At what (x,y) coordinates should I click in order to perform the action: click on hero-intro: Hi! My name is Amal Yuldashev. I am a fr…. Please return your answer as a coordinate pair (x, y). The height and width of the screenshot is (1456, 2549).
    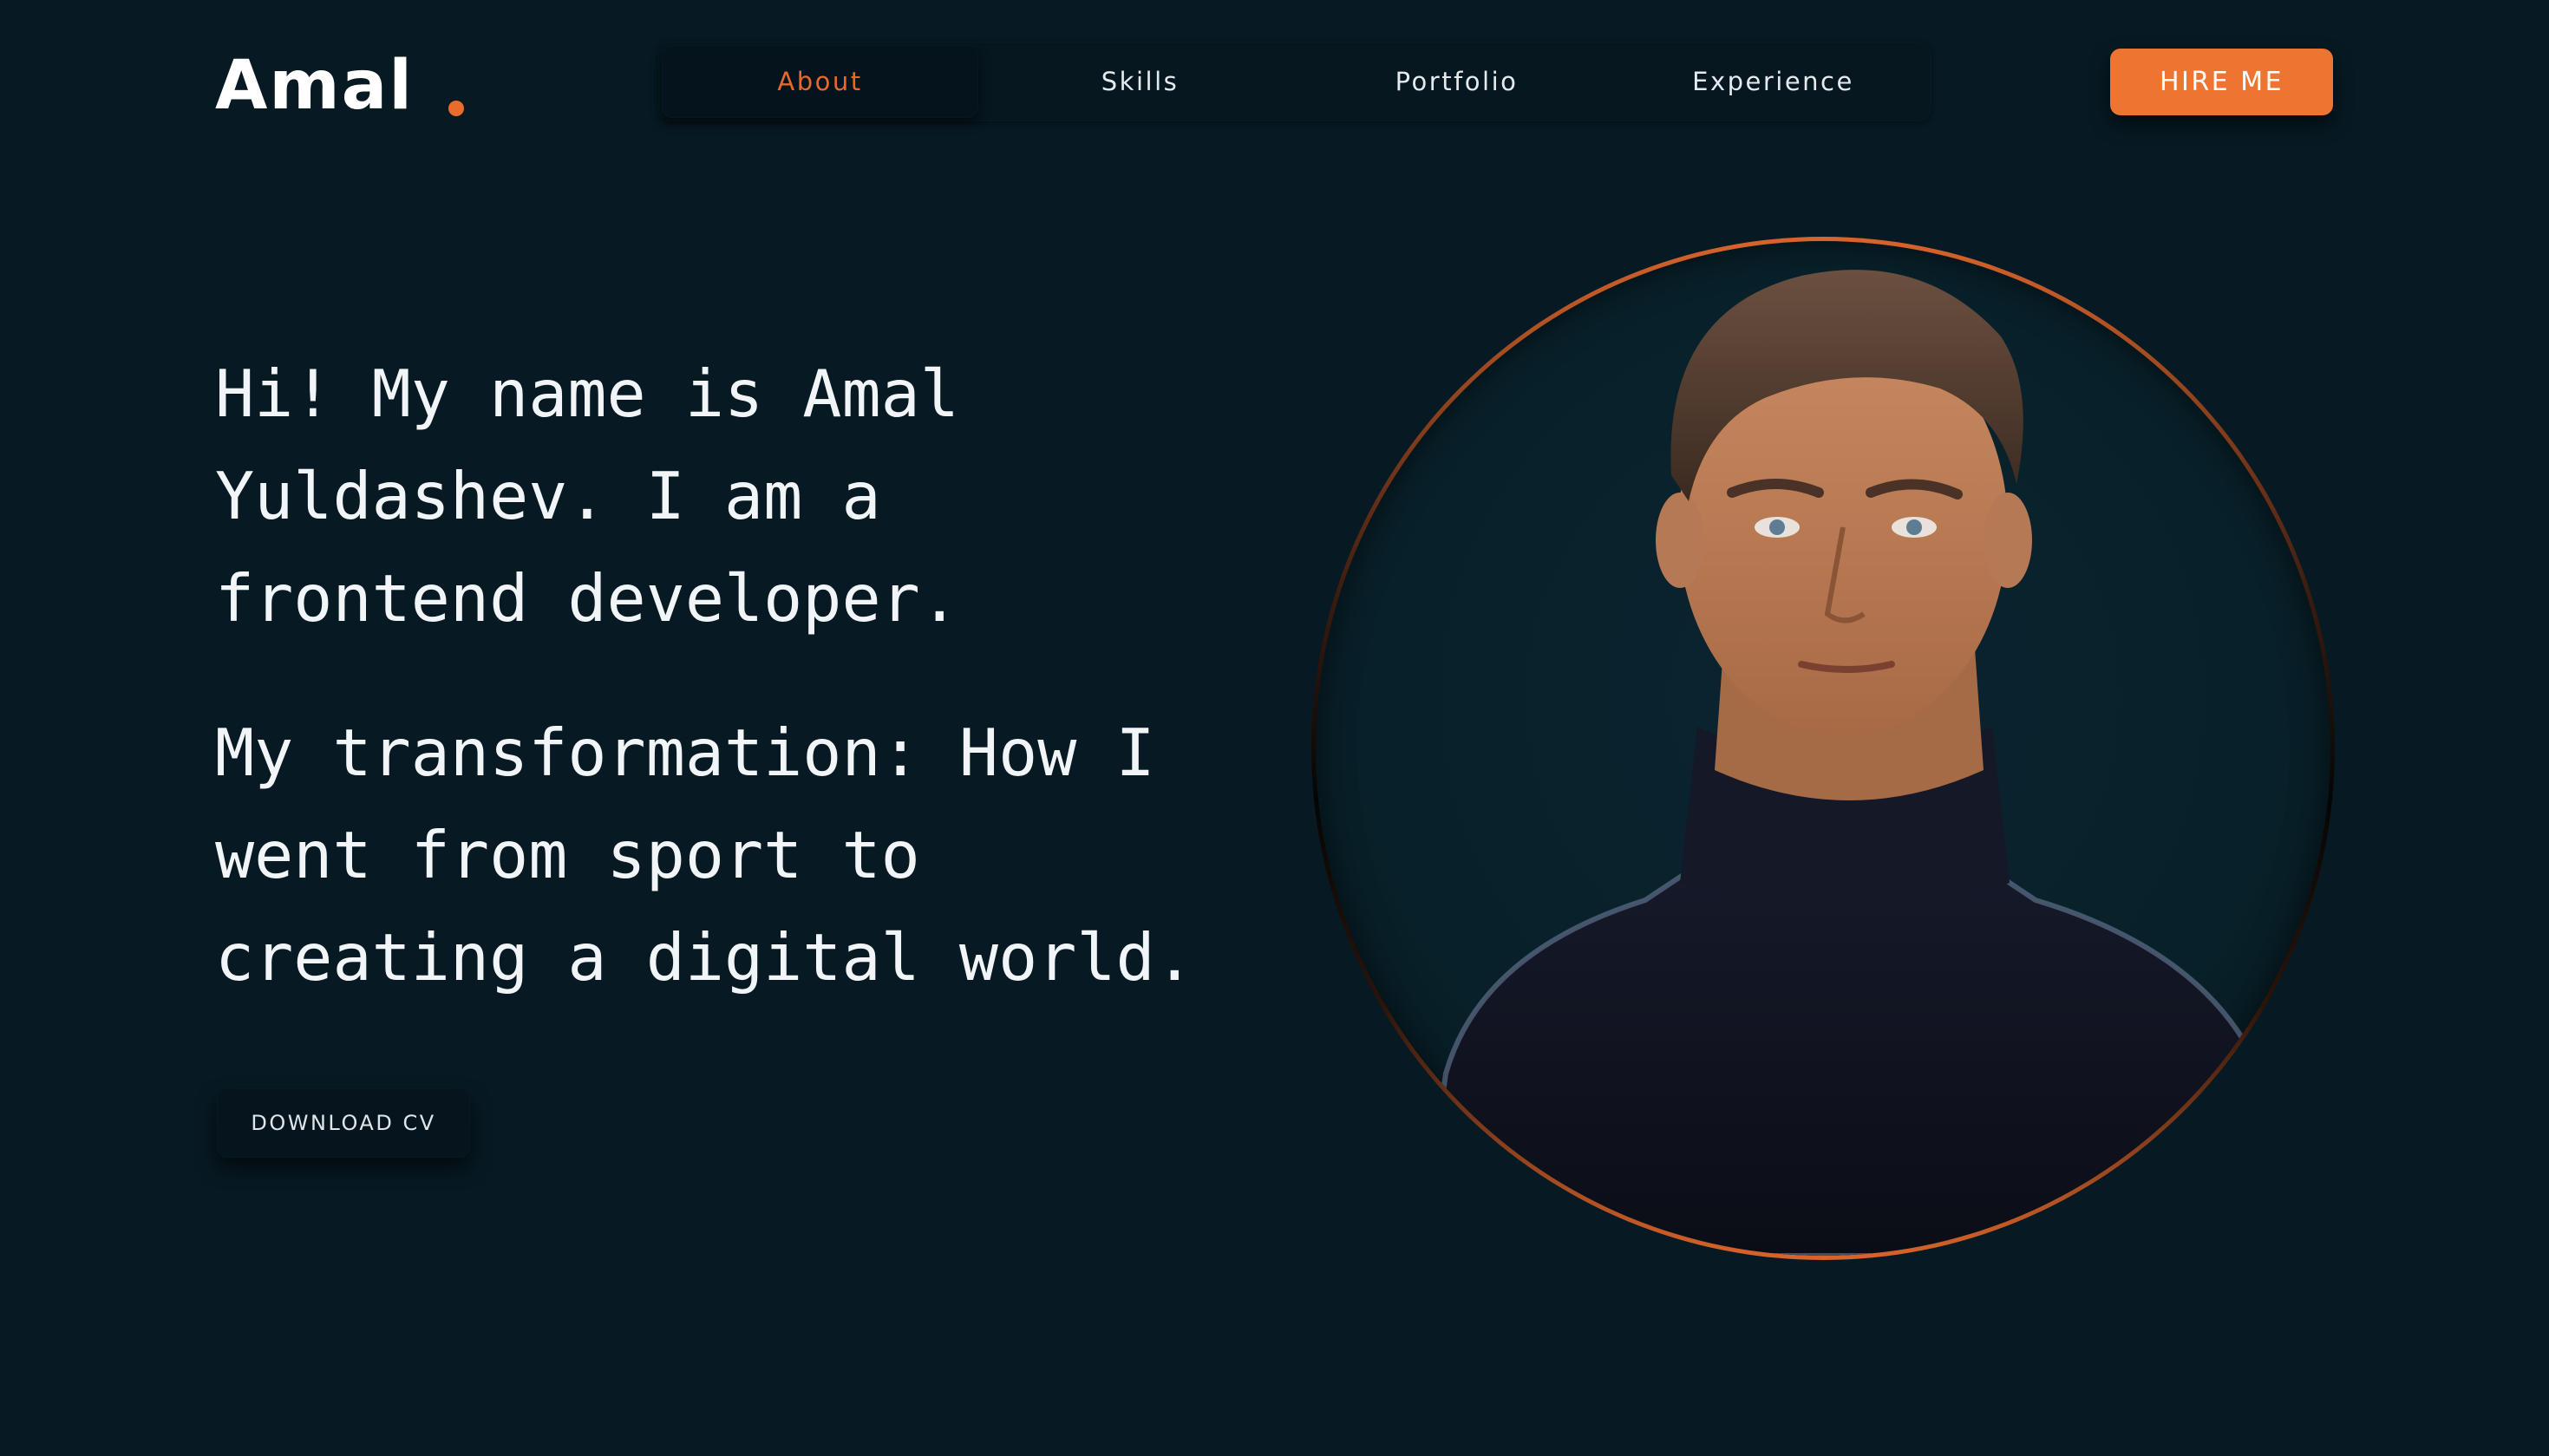
    Looking at the image, I should click on (587, 496).